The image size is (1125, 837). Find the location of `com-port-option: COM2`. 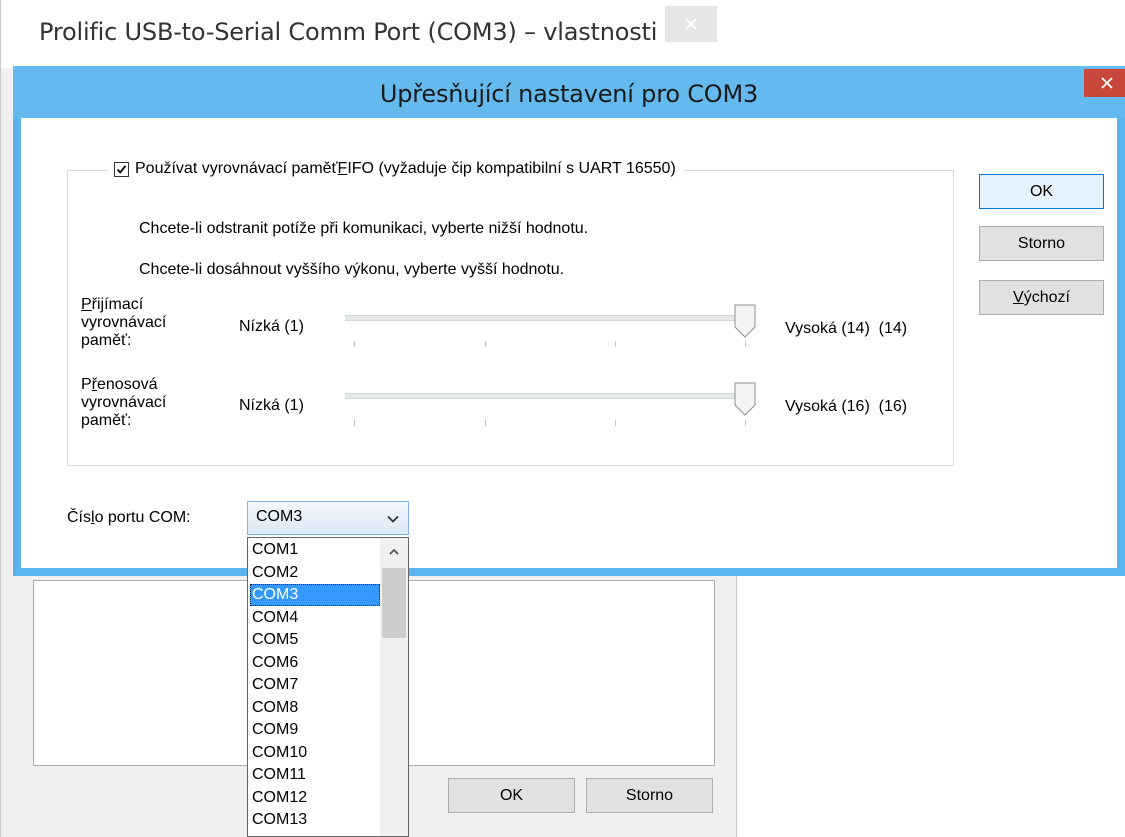

com-port-option: COM2 is located at coordinates (315, 573).